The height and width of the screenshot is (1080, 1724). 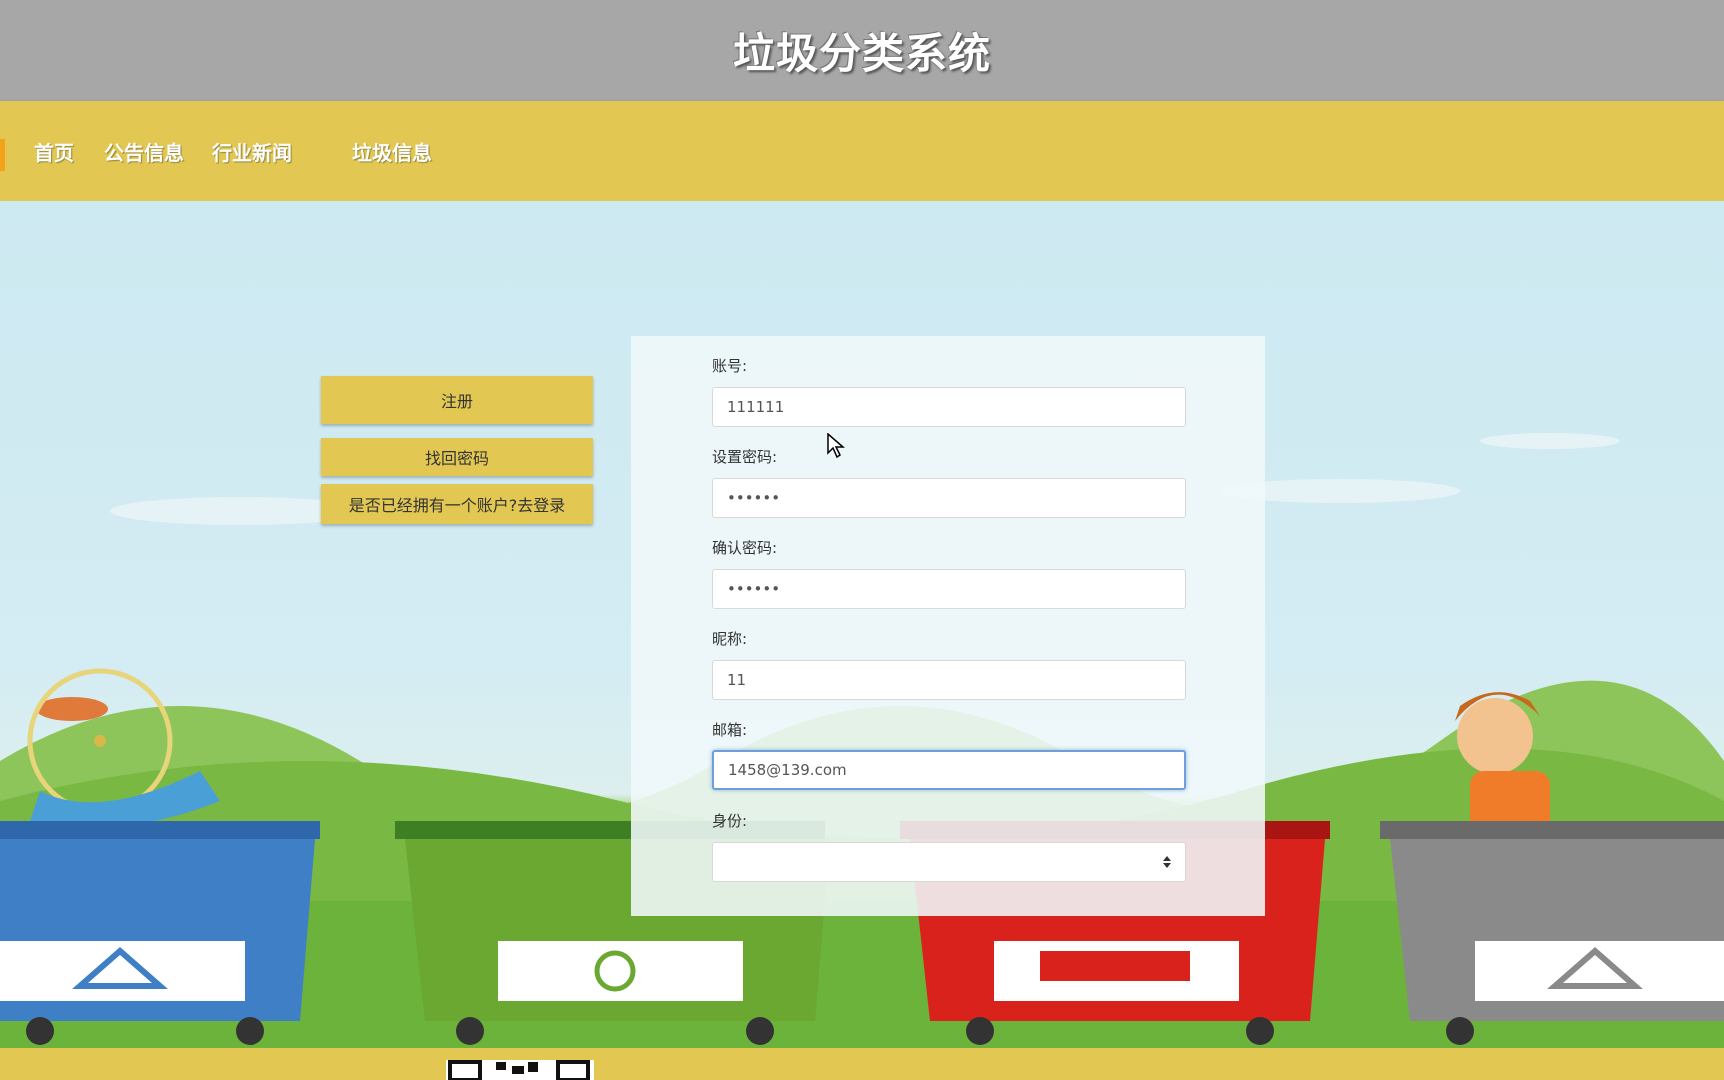 What do you see at coordinates (1167, 862) in the screenshot?
I see `select-arrows-icon` at bounding box center [1167, 862].